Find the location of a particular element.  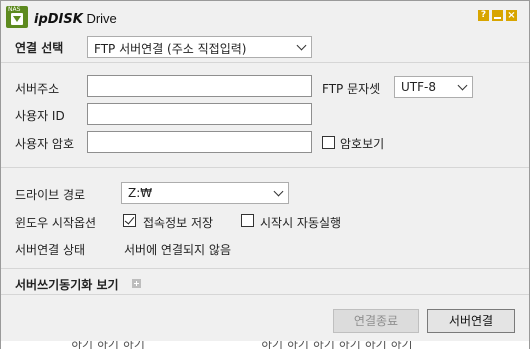

user-id-input is located at coordinates (199, 114).